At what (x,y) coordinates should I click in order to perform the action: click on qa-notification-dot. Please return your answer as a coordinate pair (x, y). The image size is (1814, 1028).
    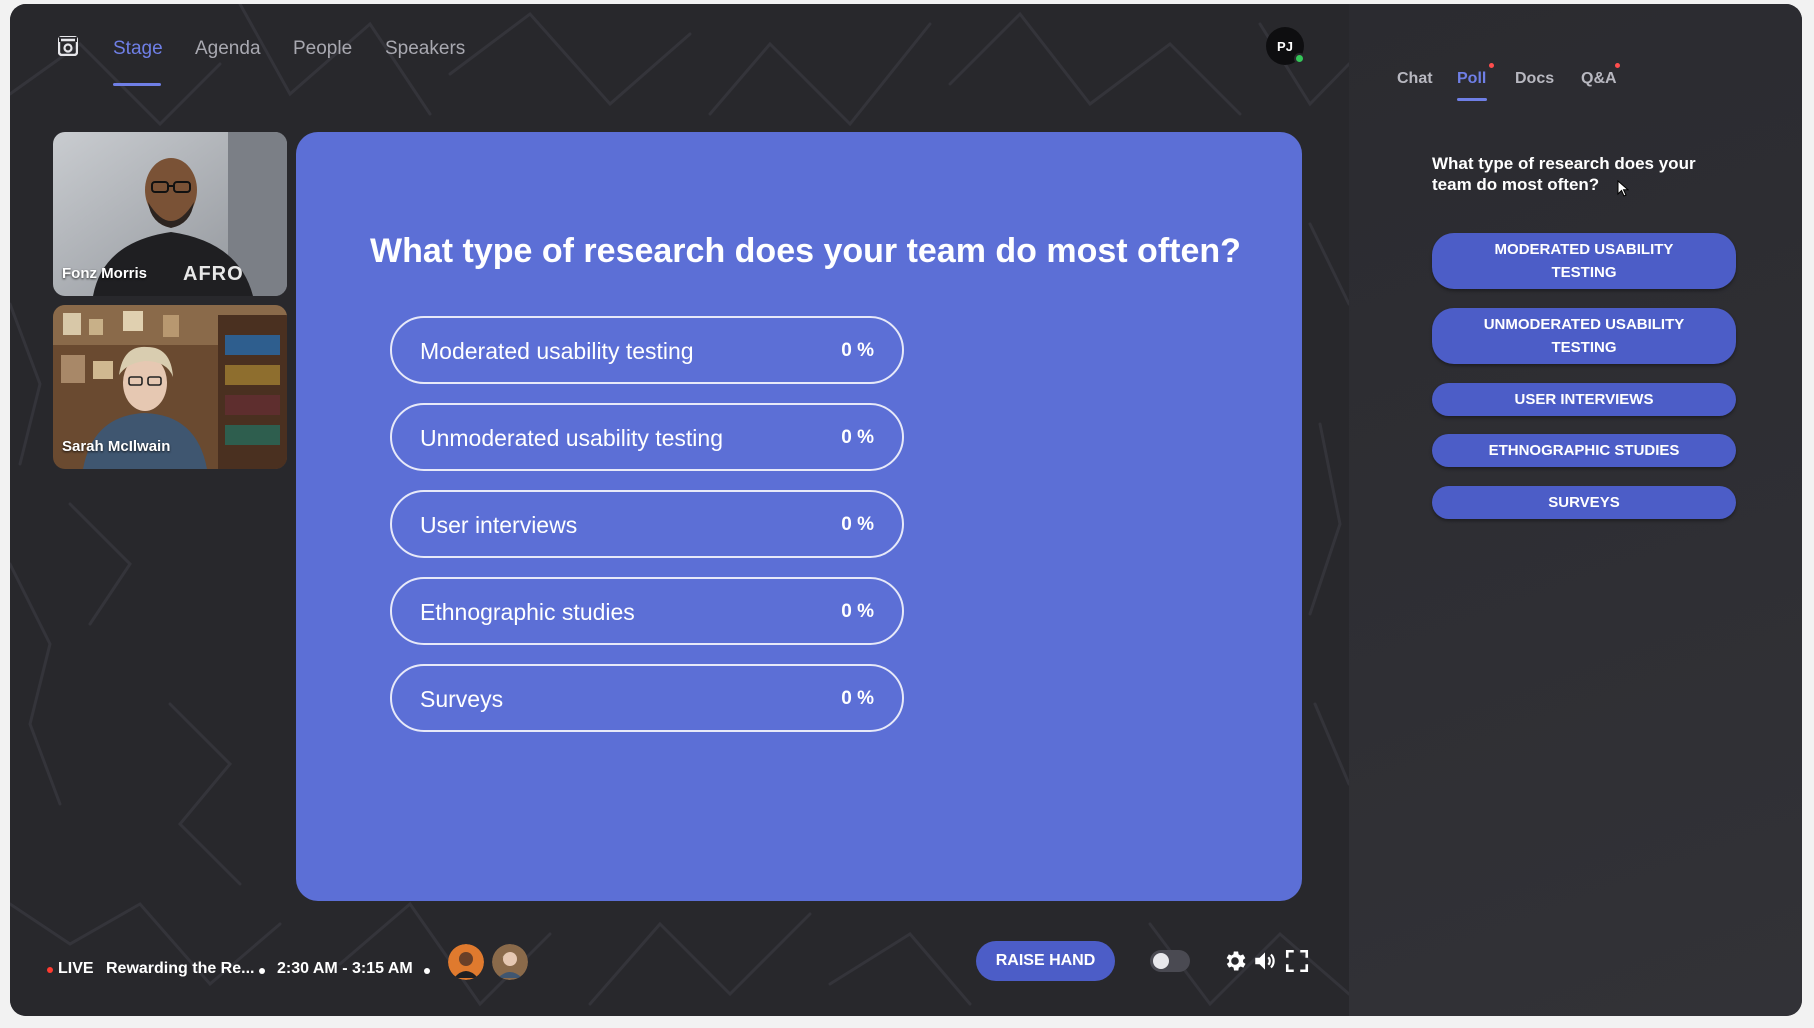
    Looking at the image, I should click on (1617, 65).